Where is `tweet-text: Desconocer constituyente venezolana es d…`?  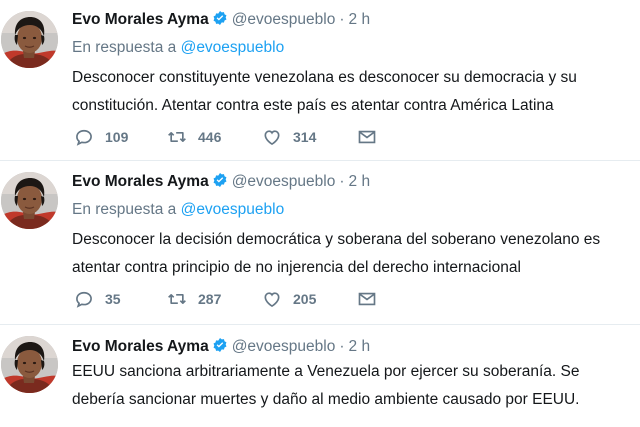 tweet-text: Desconocer constituyente venezolana es d… is located at coordinates (354, 92).